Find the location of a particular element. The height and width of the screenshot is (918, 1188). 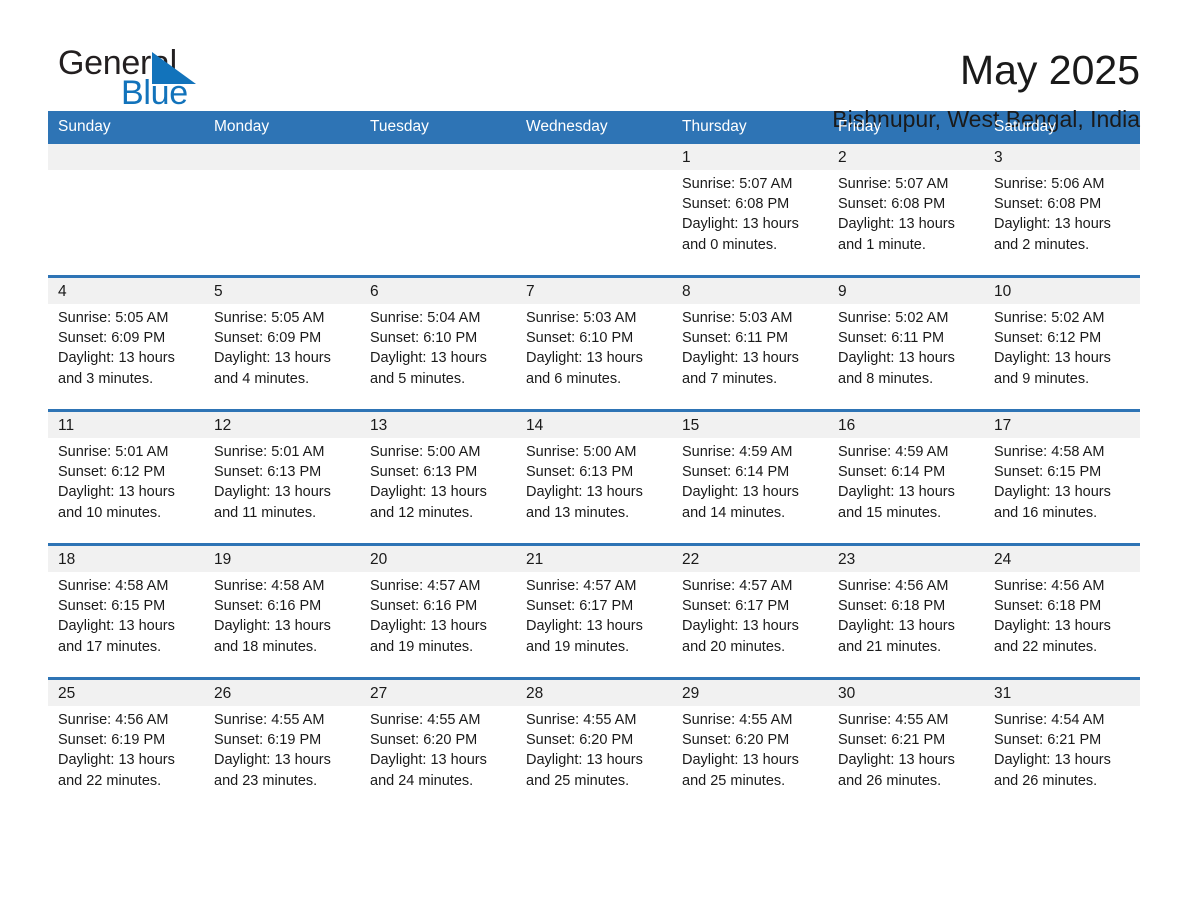

daylight-text-line2: and 6 minutes. is located at coordinates (574, 378).